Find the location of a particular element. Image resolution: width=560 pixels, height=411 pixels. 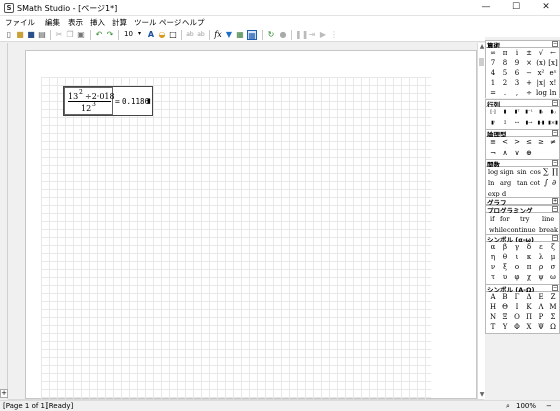

palette-button: π is located at coordinates (505, 53).